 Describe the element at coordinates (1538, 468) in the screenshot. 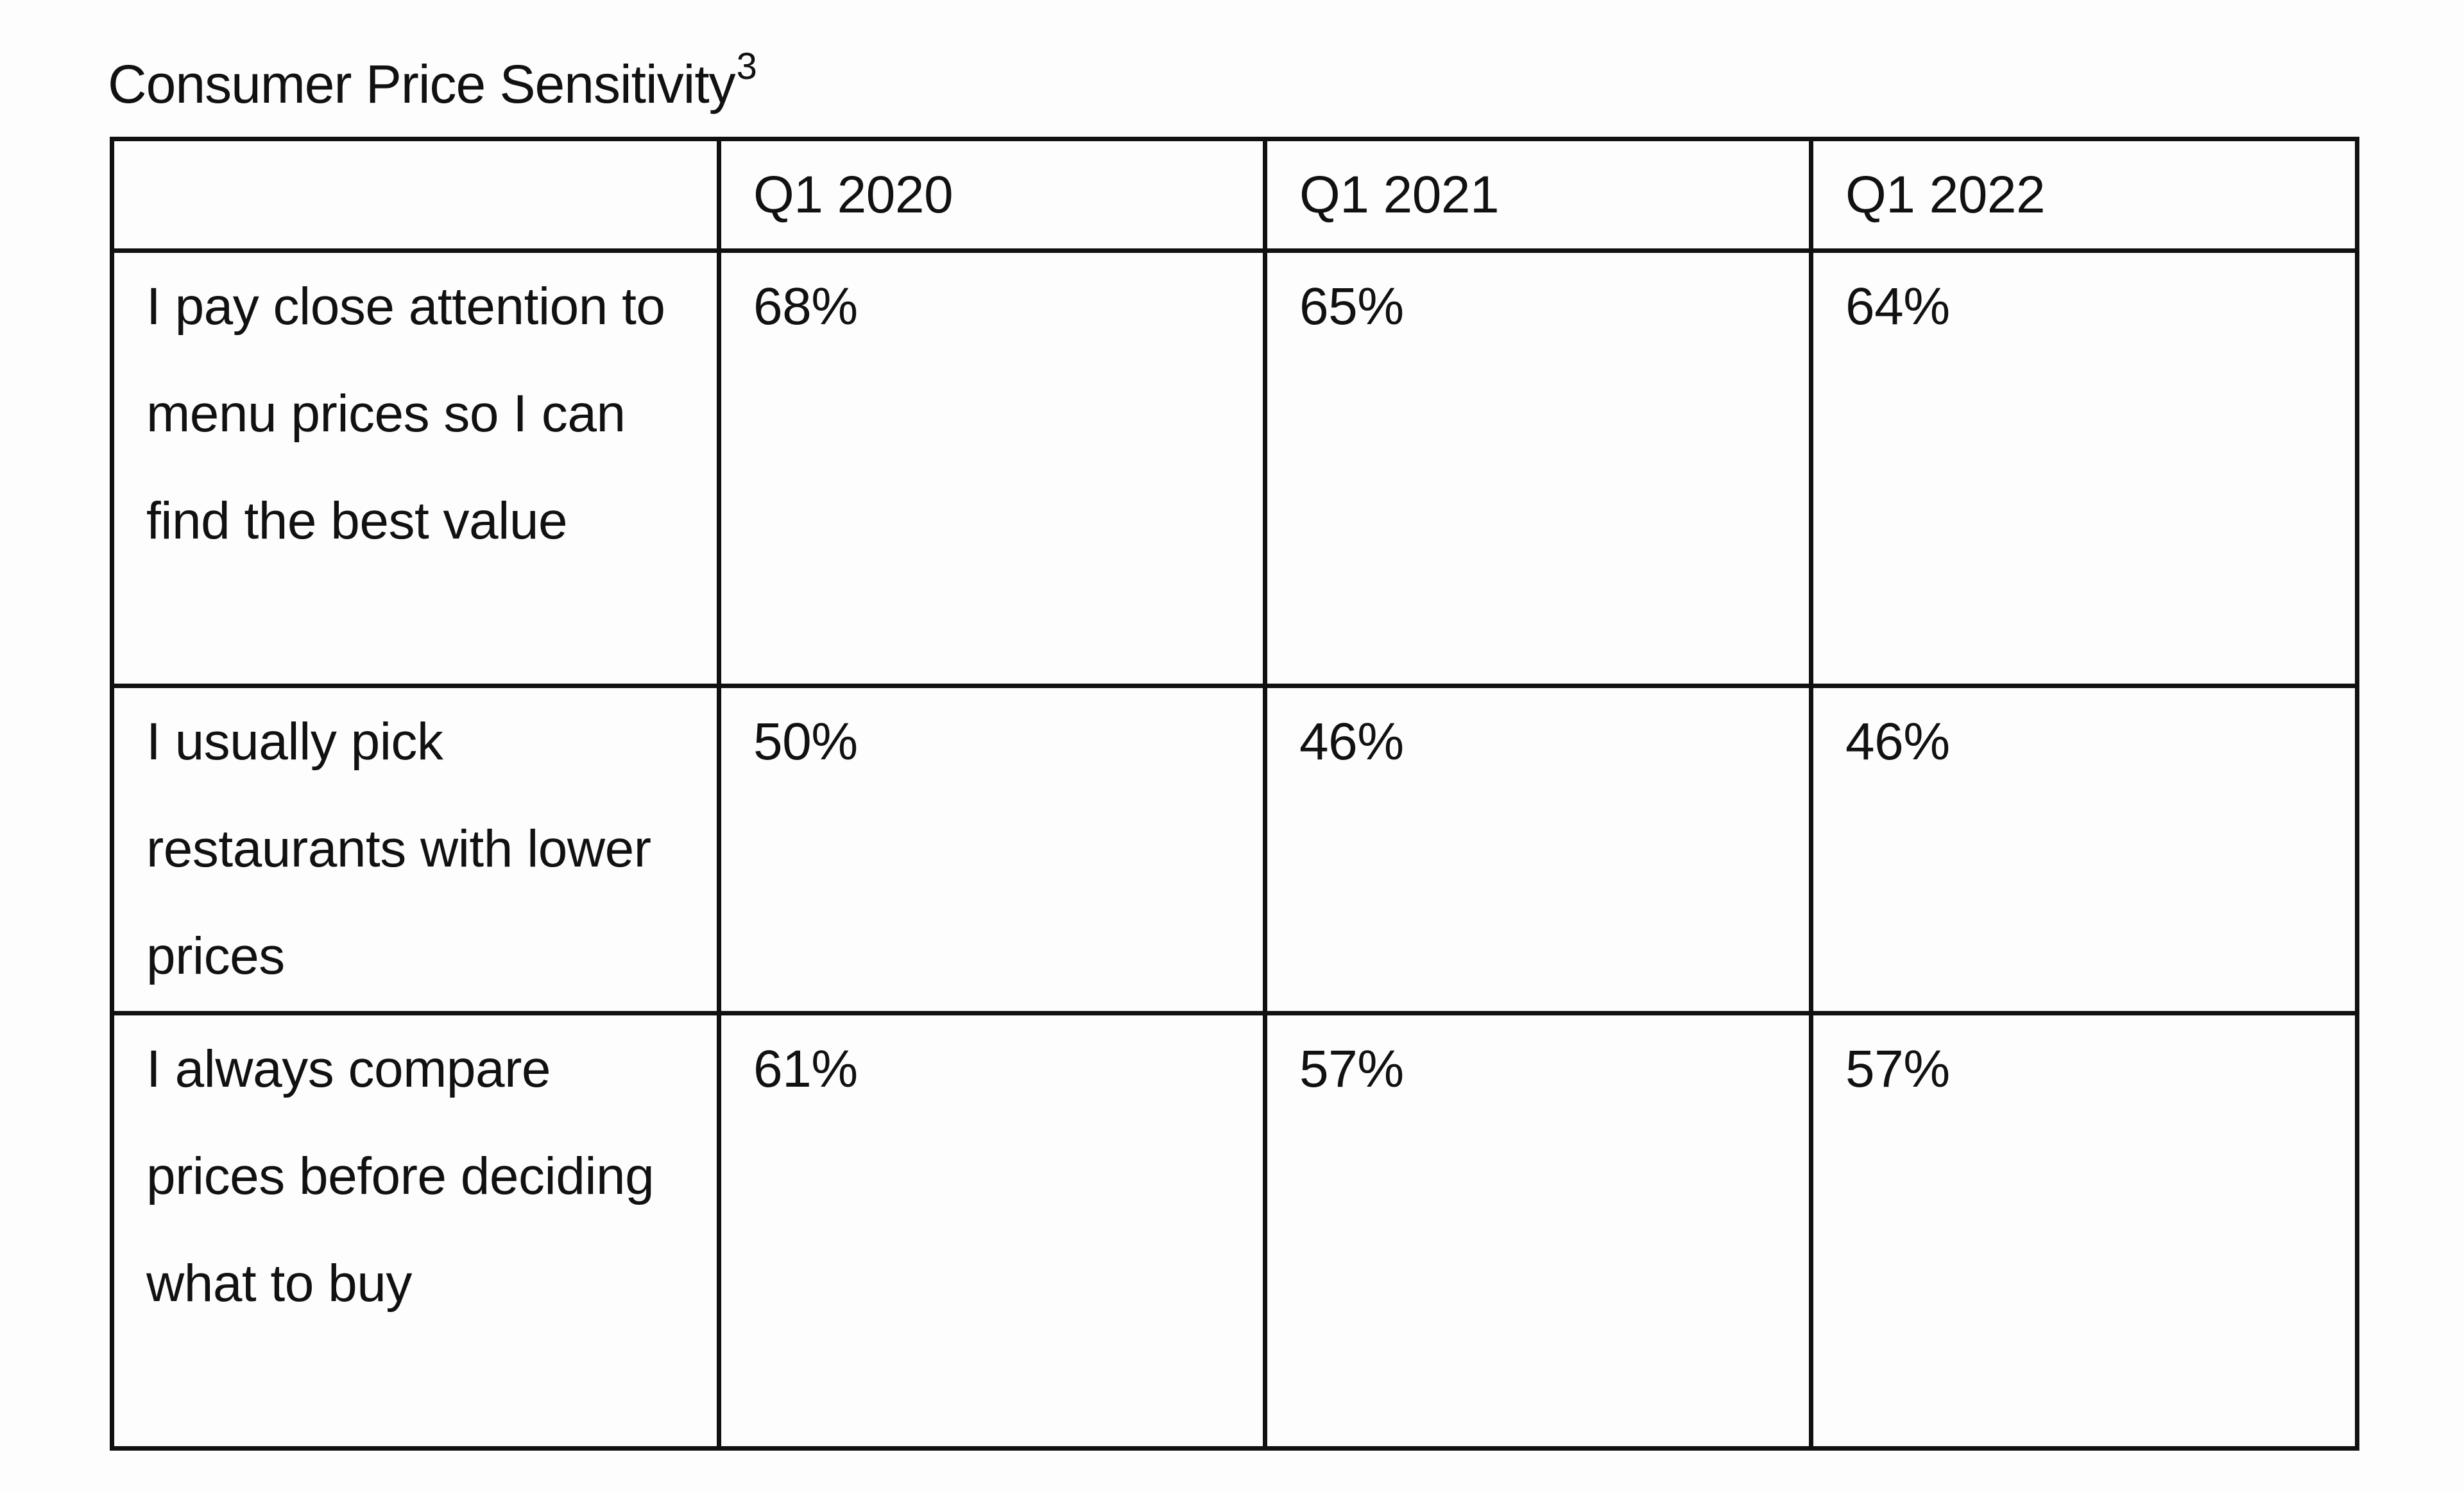

I see `value-cell: 65%` at that location.